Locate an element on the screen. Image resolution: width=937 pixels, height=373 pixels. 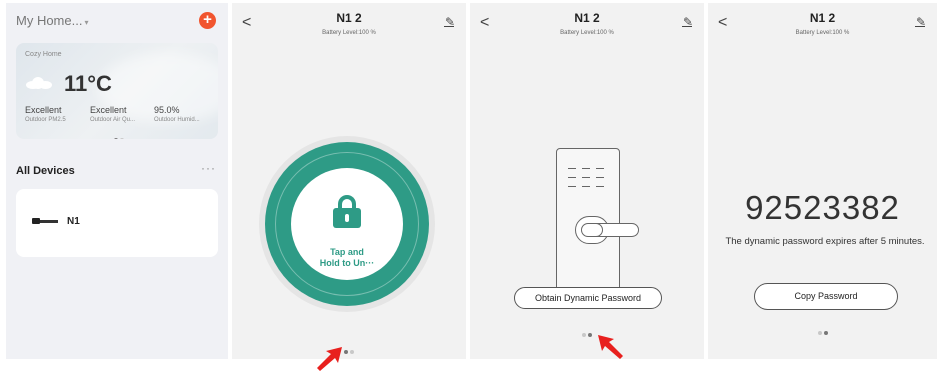
cloud-icon is located at coordinates (39, 83).